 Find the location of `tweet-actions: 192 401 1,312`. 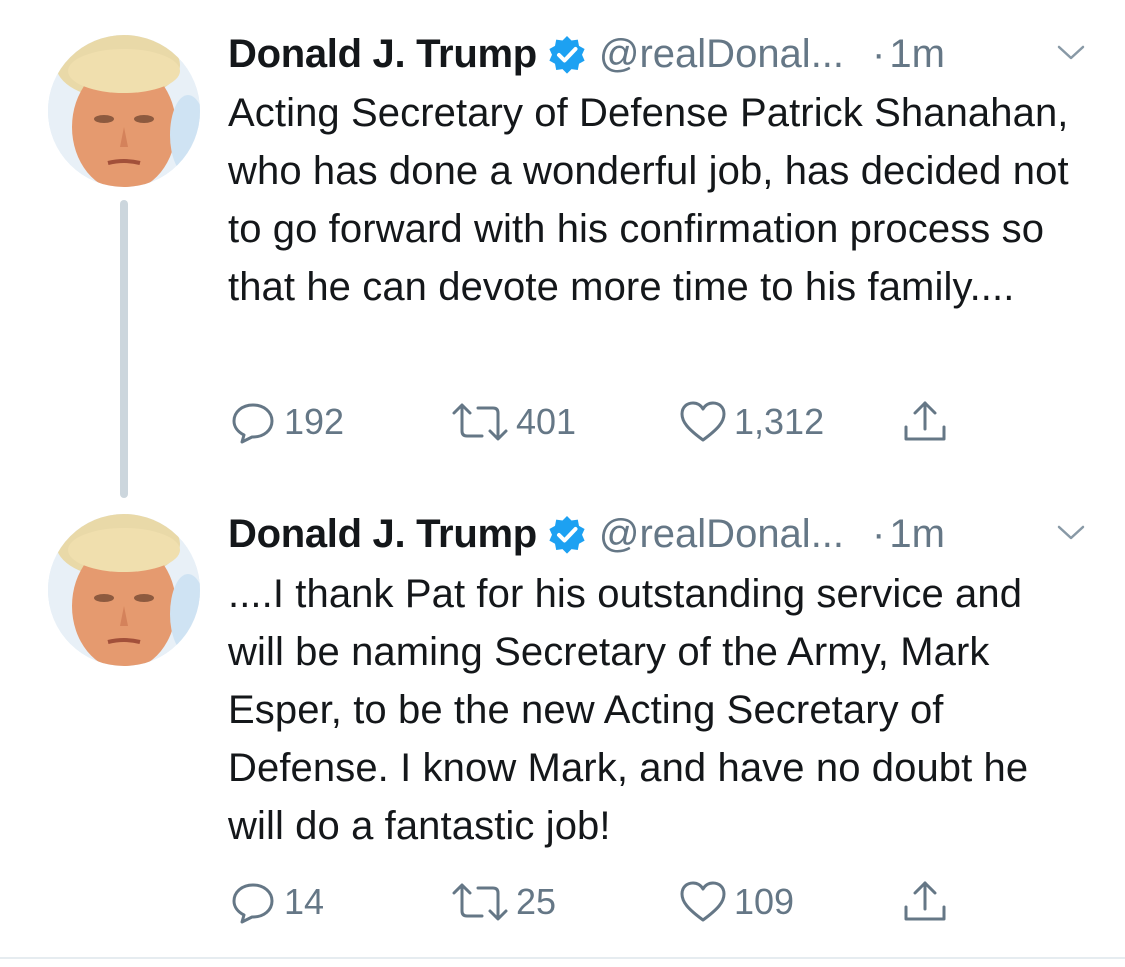

tweet-actions: 192 401 1,312 is located at coordinates (598, 422).